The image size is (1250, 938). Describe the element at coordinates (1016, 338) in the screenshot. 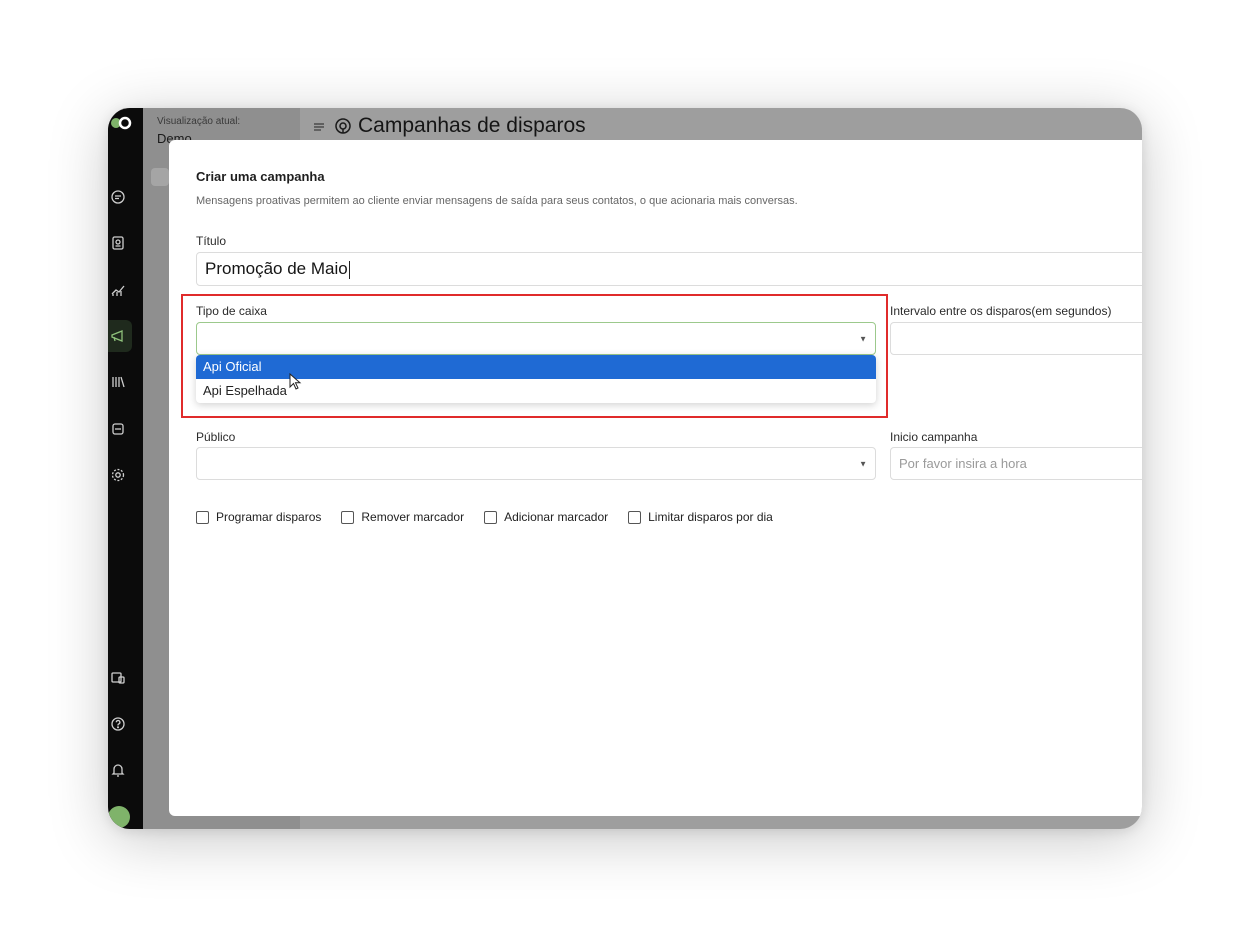

I see `interval-input` at that location.